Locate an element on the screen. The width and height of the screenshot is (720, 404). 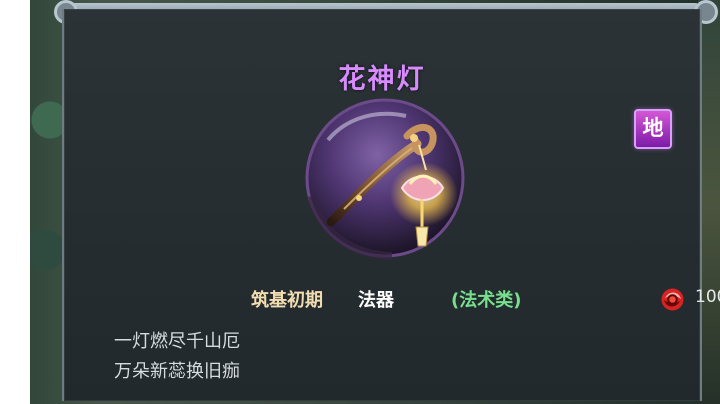
item-stats-row: 筑基初期 法器 (法术类) 100 is located at coordinates (479, 300).